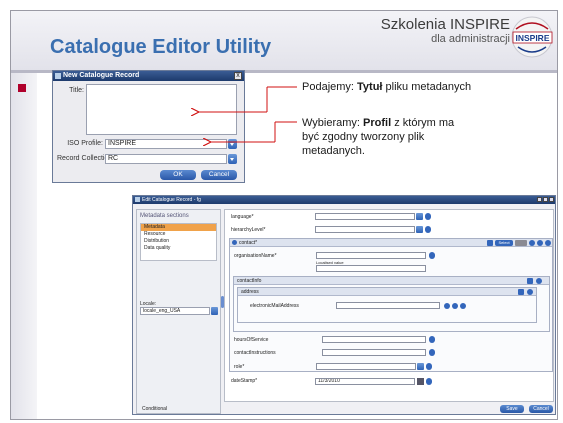  What do you see at coordinates (155, 409) in the screenshot?
I see `conditional-label: Conditional` at bounding box center [155, 409].